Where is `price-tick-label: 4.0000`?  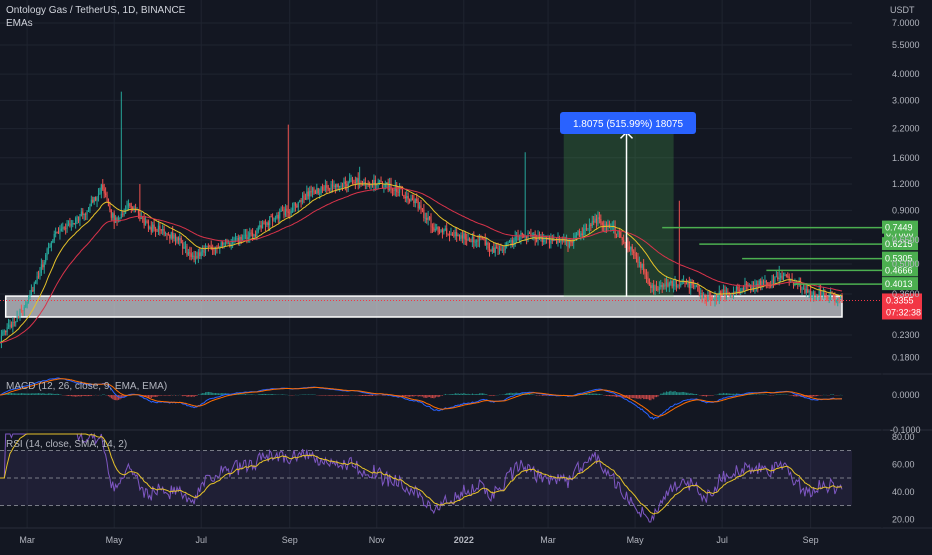 price-tick-label: 4.0000 is located at coordinates (906, 74).